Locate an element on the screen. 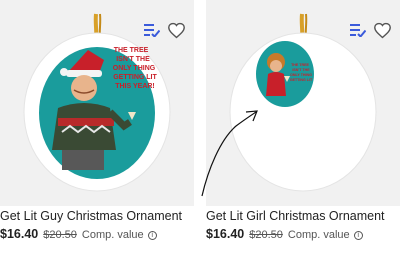 This screenshot has width=400, height=254. product-title: Get Lit Guy Christmas Ornament is located at coordinates (97, 216).